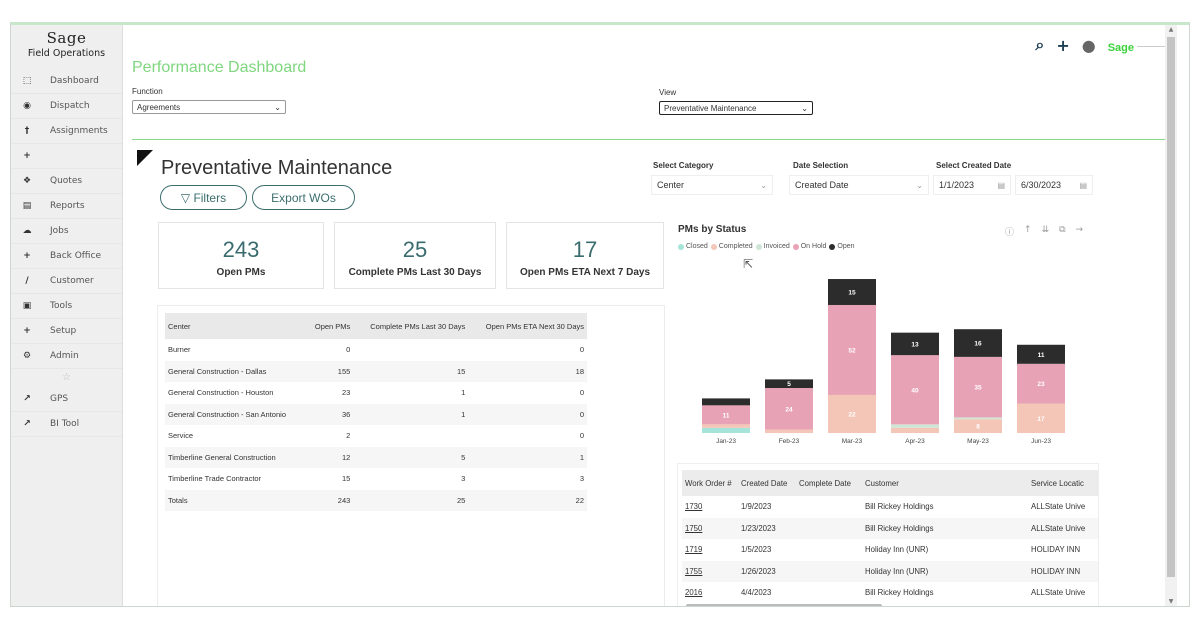  I want to click on legend-item: Open, so click(842, 246).